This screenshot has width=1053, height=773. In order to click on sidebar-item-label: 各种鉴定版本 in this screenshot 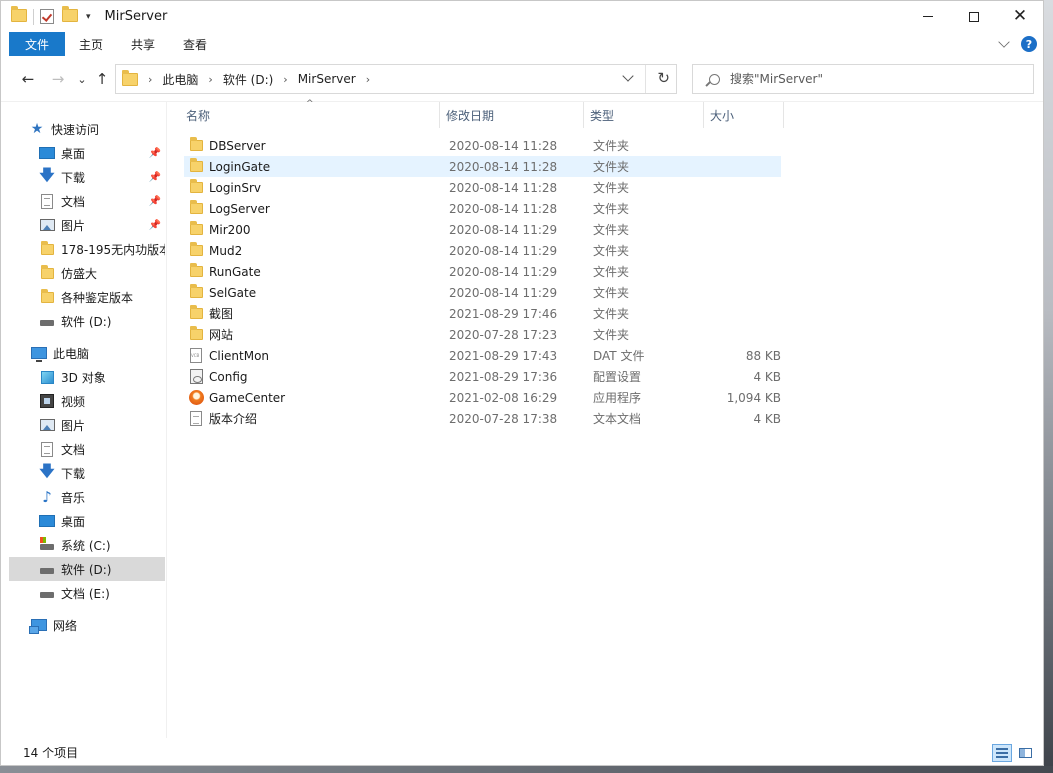, I will do `click(97, 297)`.